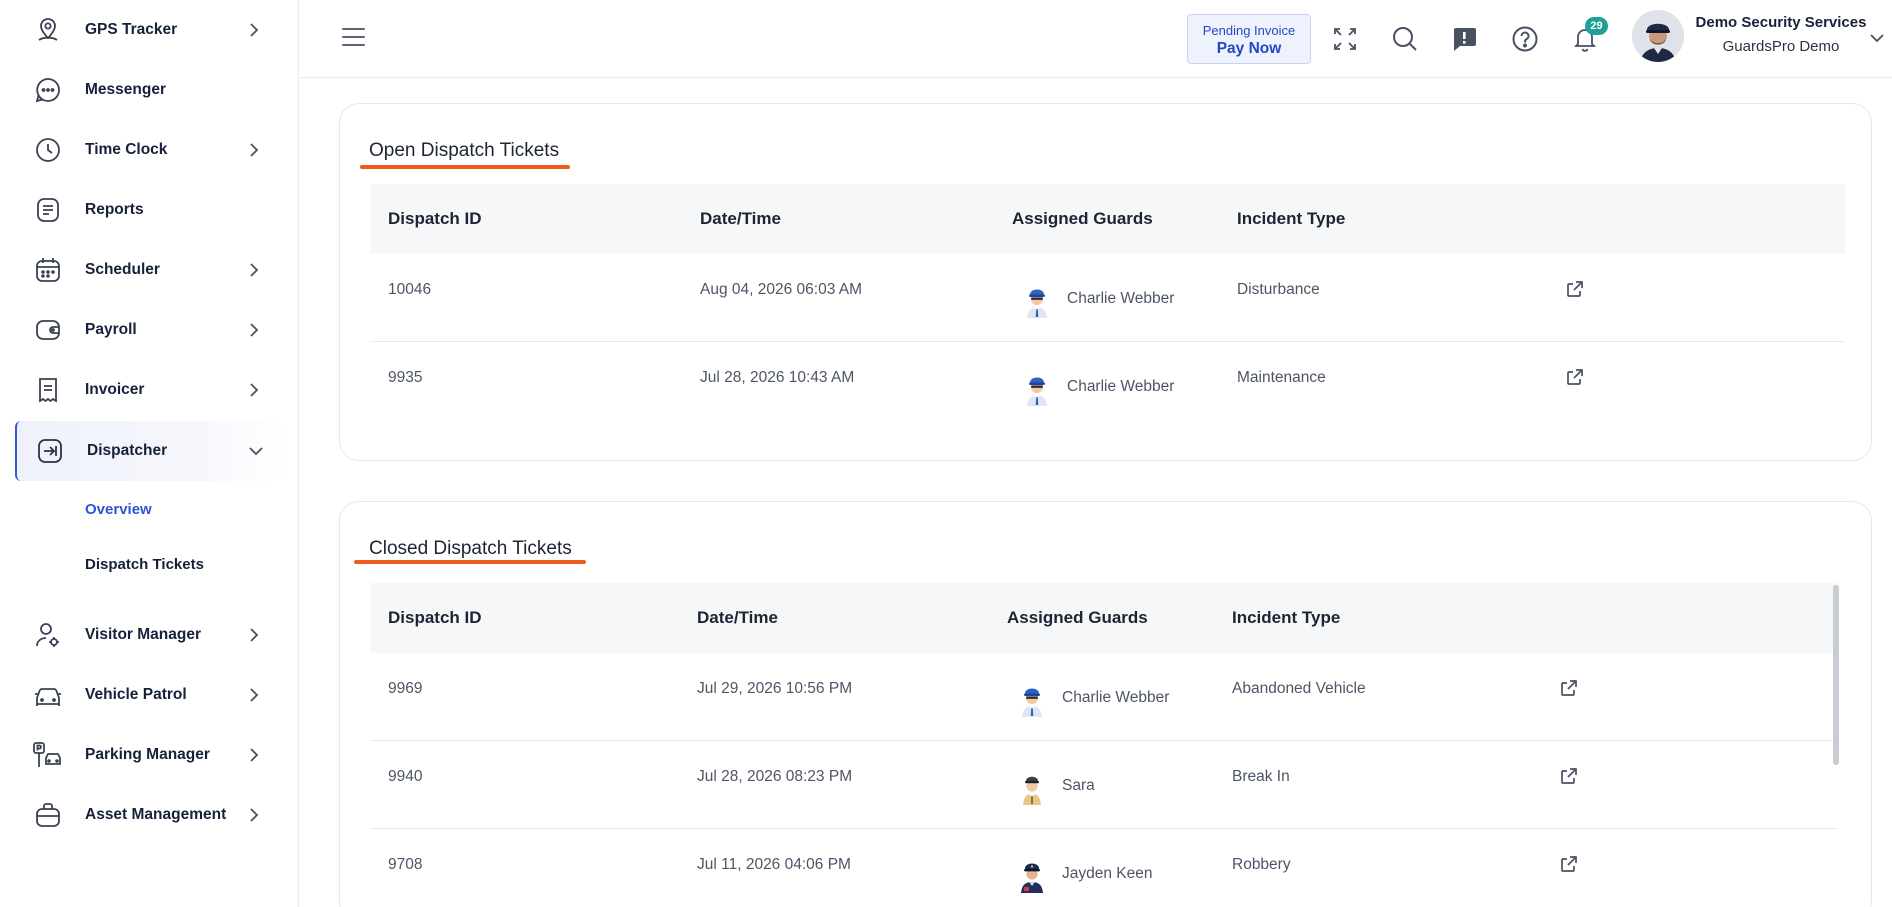 This screenshot has height=907, width=1892. I want to click on pay-now-button: Pending Invoice Pay Now, so click(1249, 39).